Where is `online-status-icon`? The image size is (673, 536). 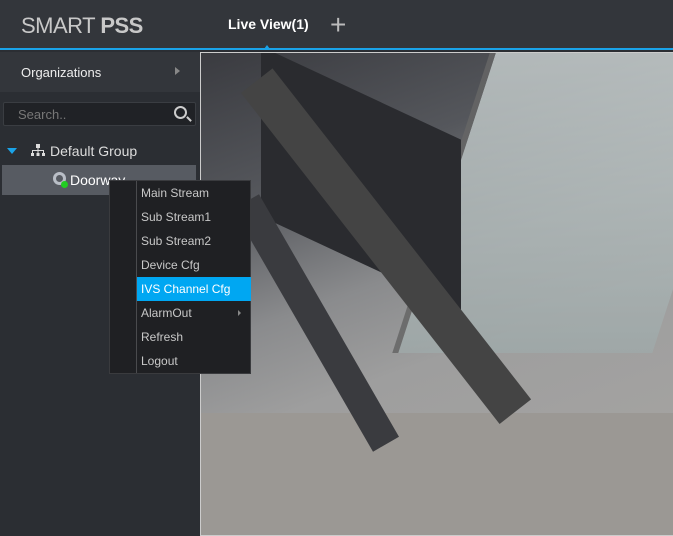 online-status-icon is located at coordinates (64, 184).